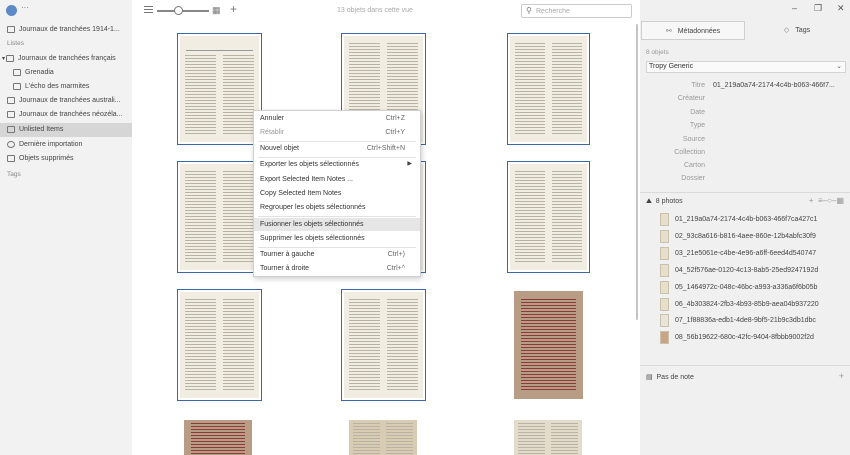 Image resolution: width=850 pixels, height=455 pixels. I want to click on sidebar-item-label: L'écho des marmites, so click(57, 86).